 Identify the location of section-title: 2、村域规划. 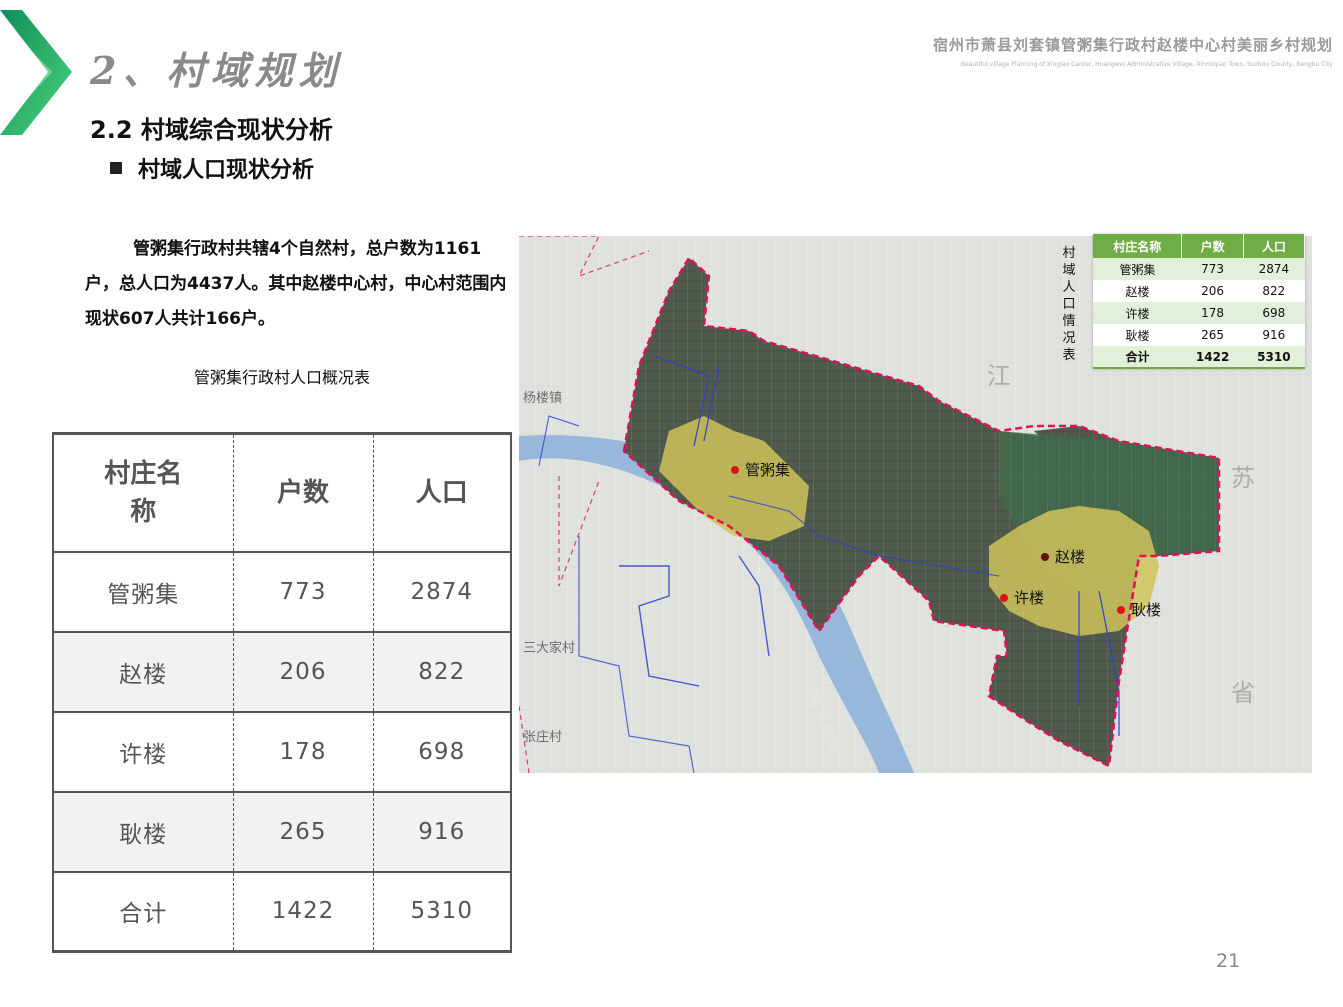
(216, 70).